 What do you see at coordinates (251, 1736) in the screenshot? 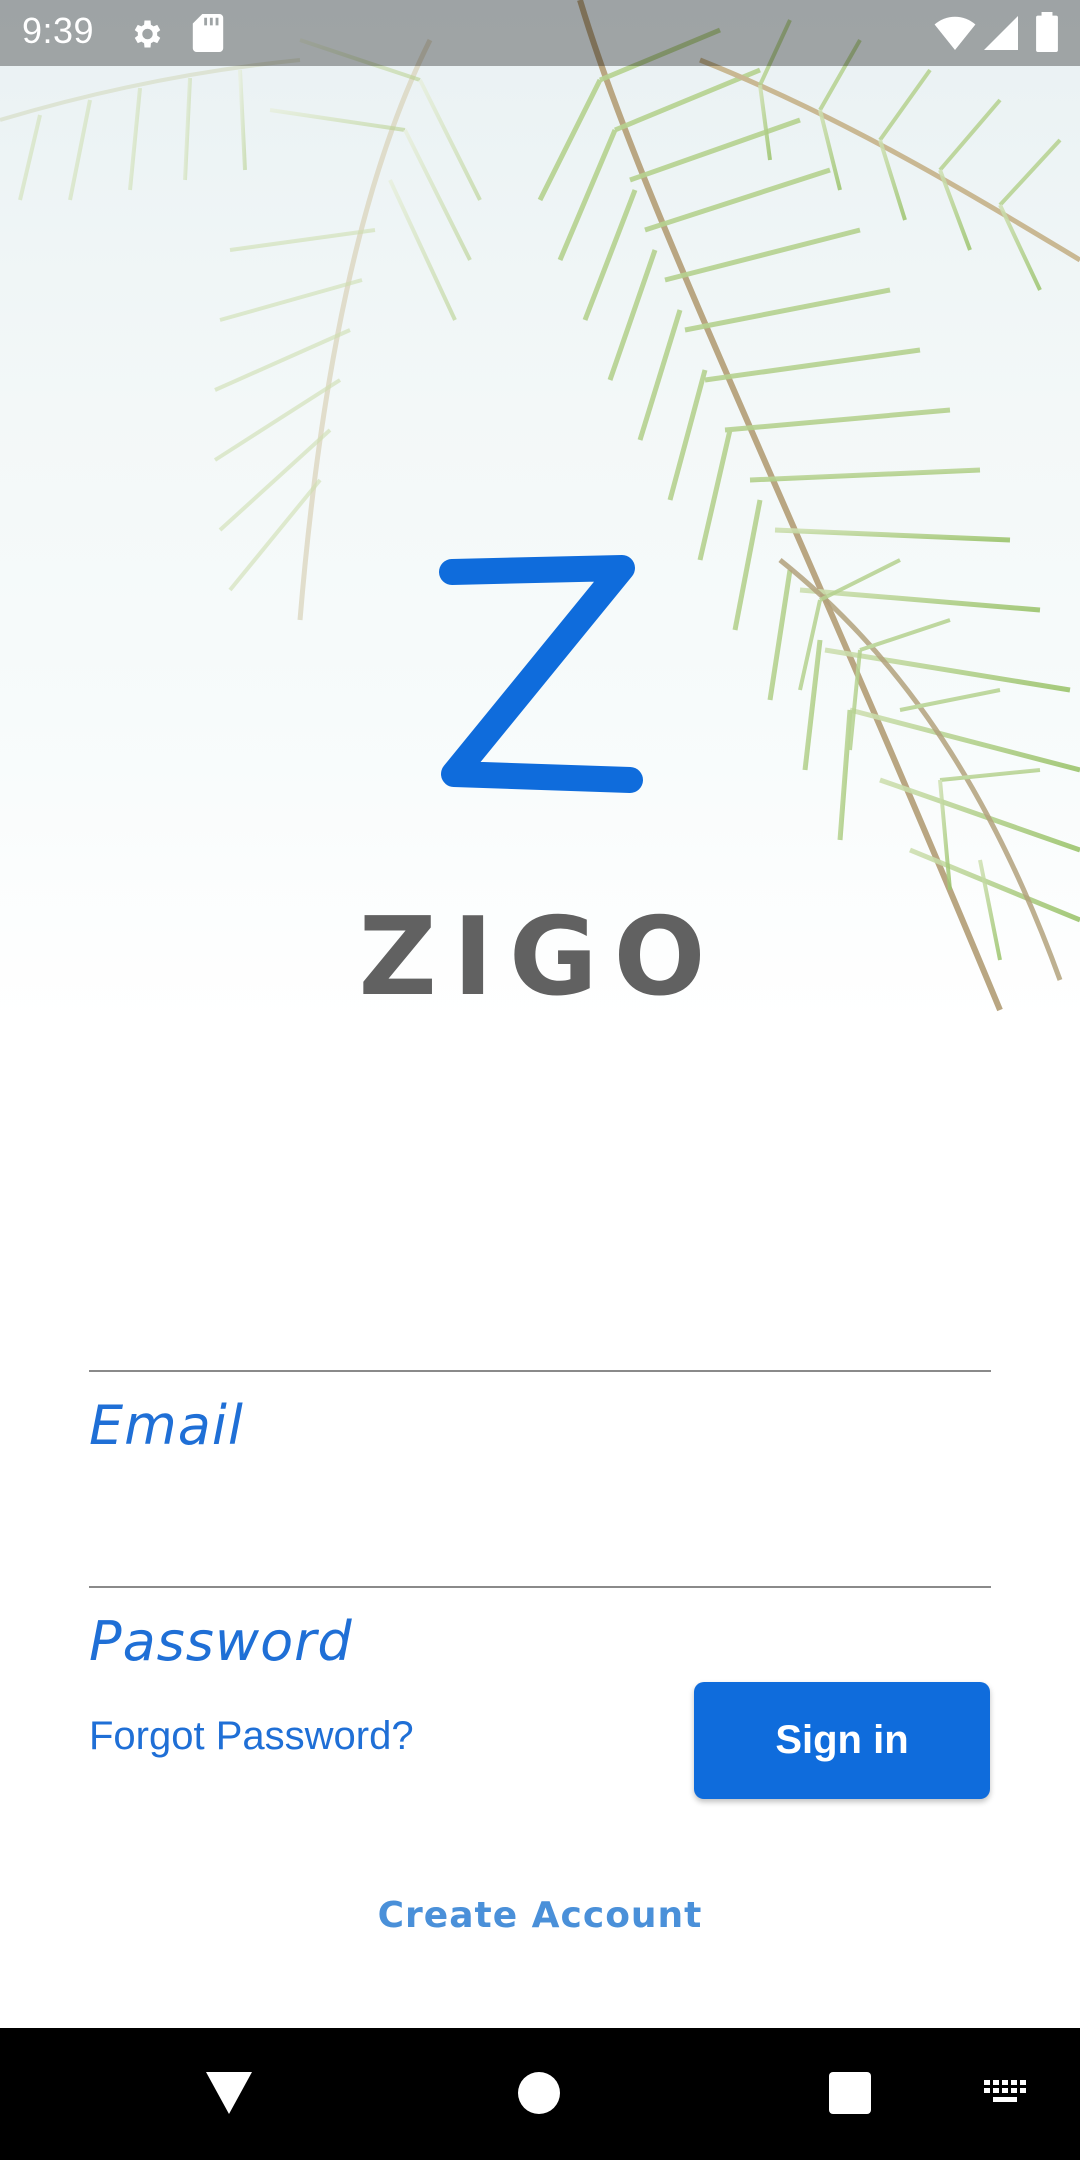
I see `forgot-password-link: Forgot Password?` at bounding box center [251, 1736].